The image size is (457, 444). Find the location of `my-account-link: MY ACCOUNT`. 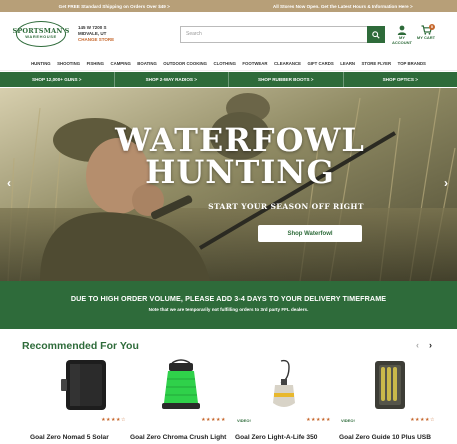

my-account-link: MY ACCOUNT is located at coordinates (402, 35).